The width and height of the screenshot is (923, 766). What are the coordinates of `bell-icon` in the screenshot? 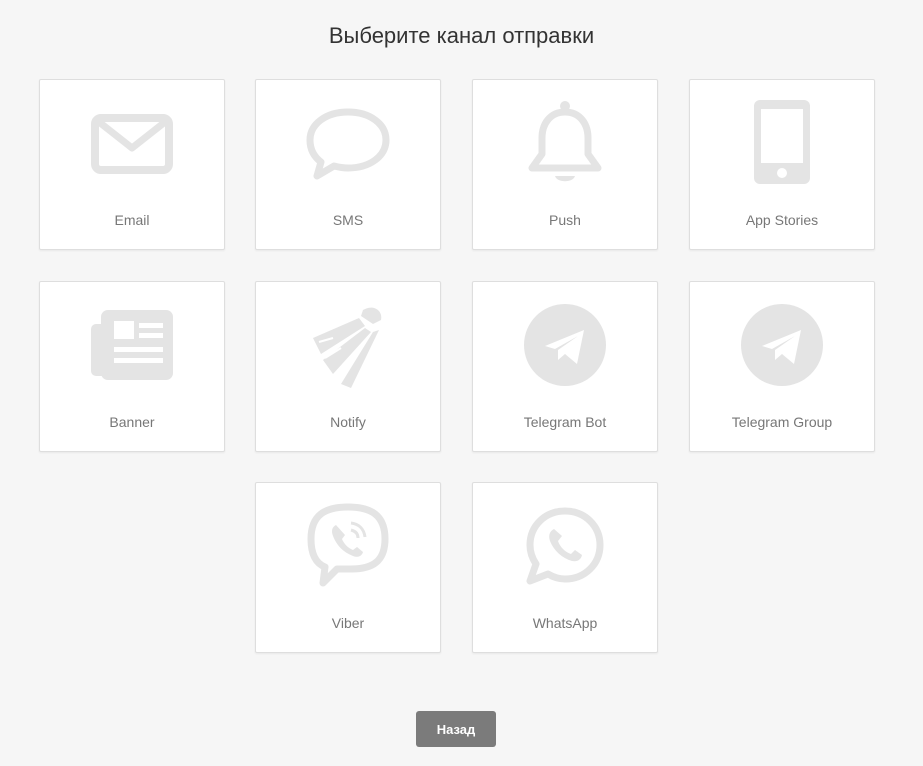 It's located at (565, 144).